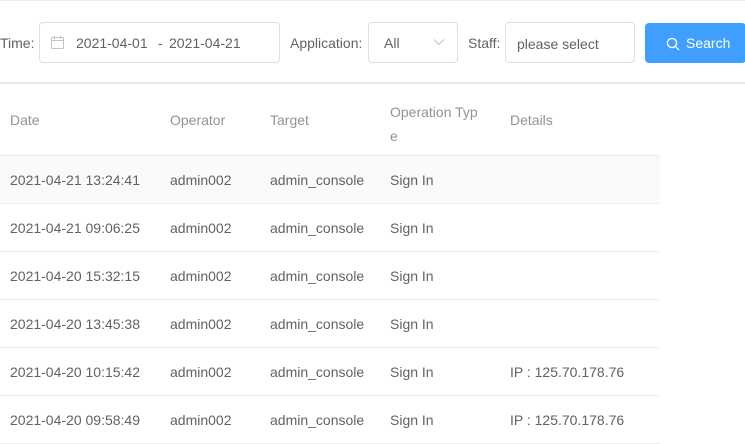  What do you see at coordinates (673, 44) in the screenshot?
I see `search-icon` at bounding box center [673, 44].